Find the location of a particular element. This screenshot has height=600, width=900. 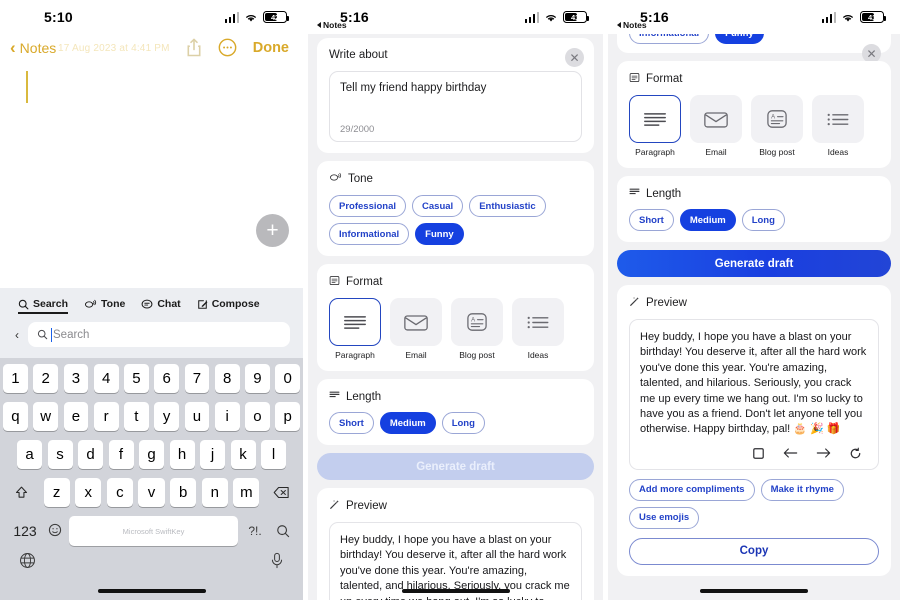

punctuation-key: ?!. is located at coordinates (255, 531).